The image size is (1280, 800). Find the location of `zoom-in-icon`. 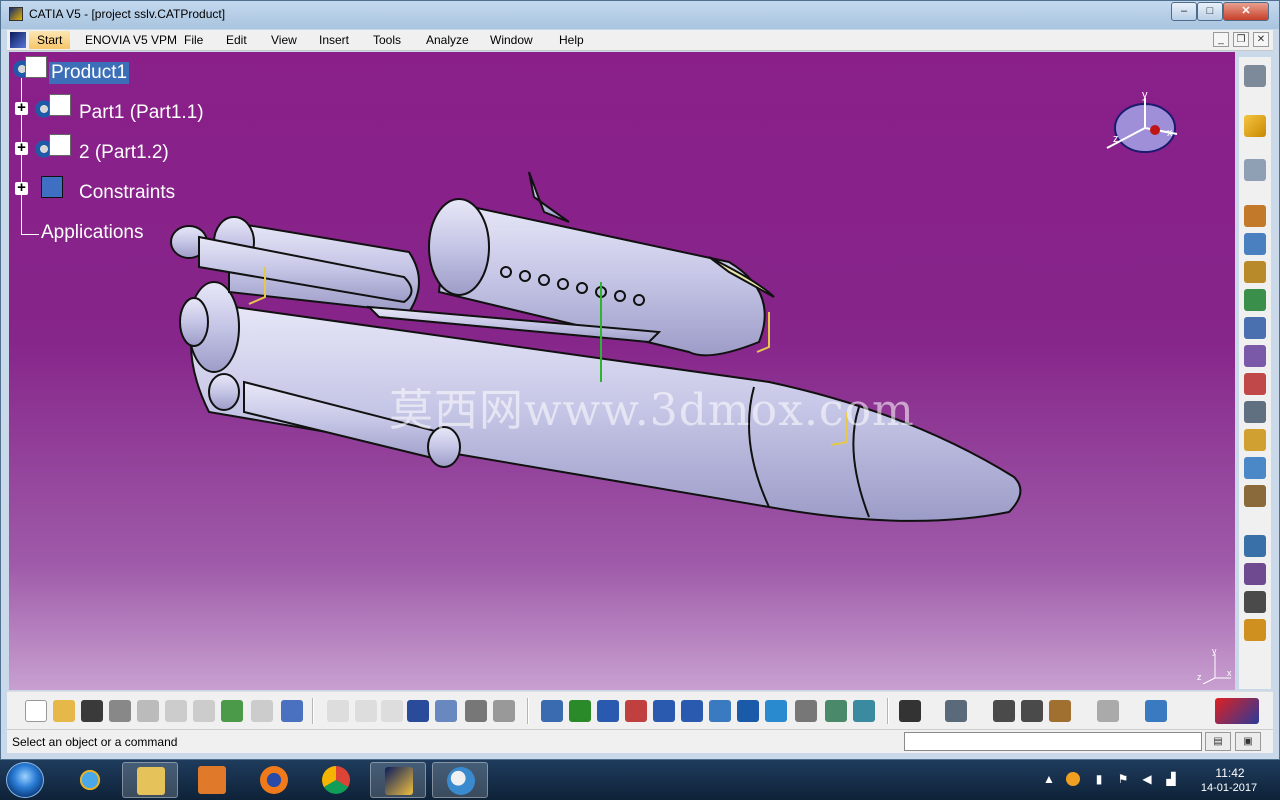

zoom-in-icon is located at coordinates (664, 711).